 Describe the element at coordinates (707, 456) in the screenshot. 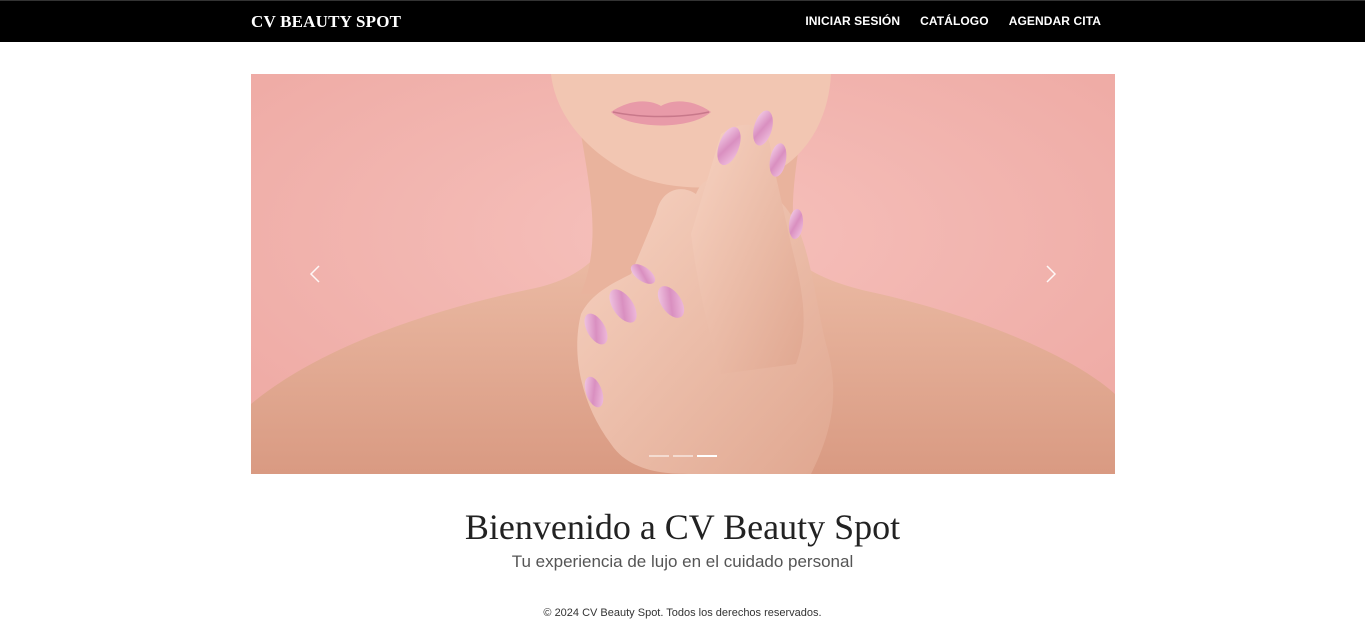

I see `carousel-indicator-active` at that location.